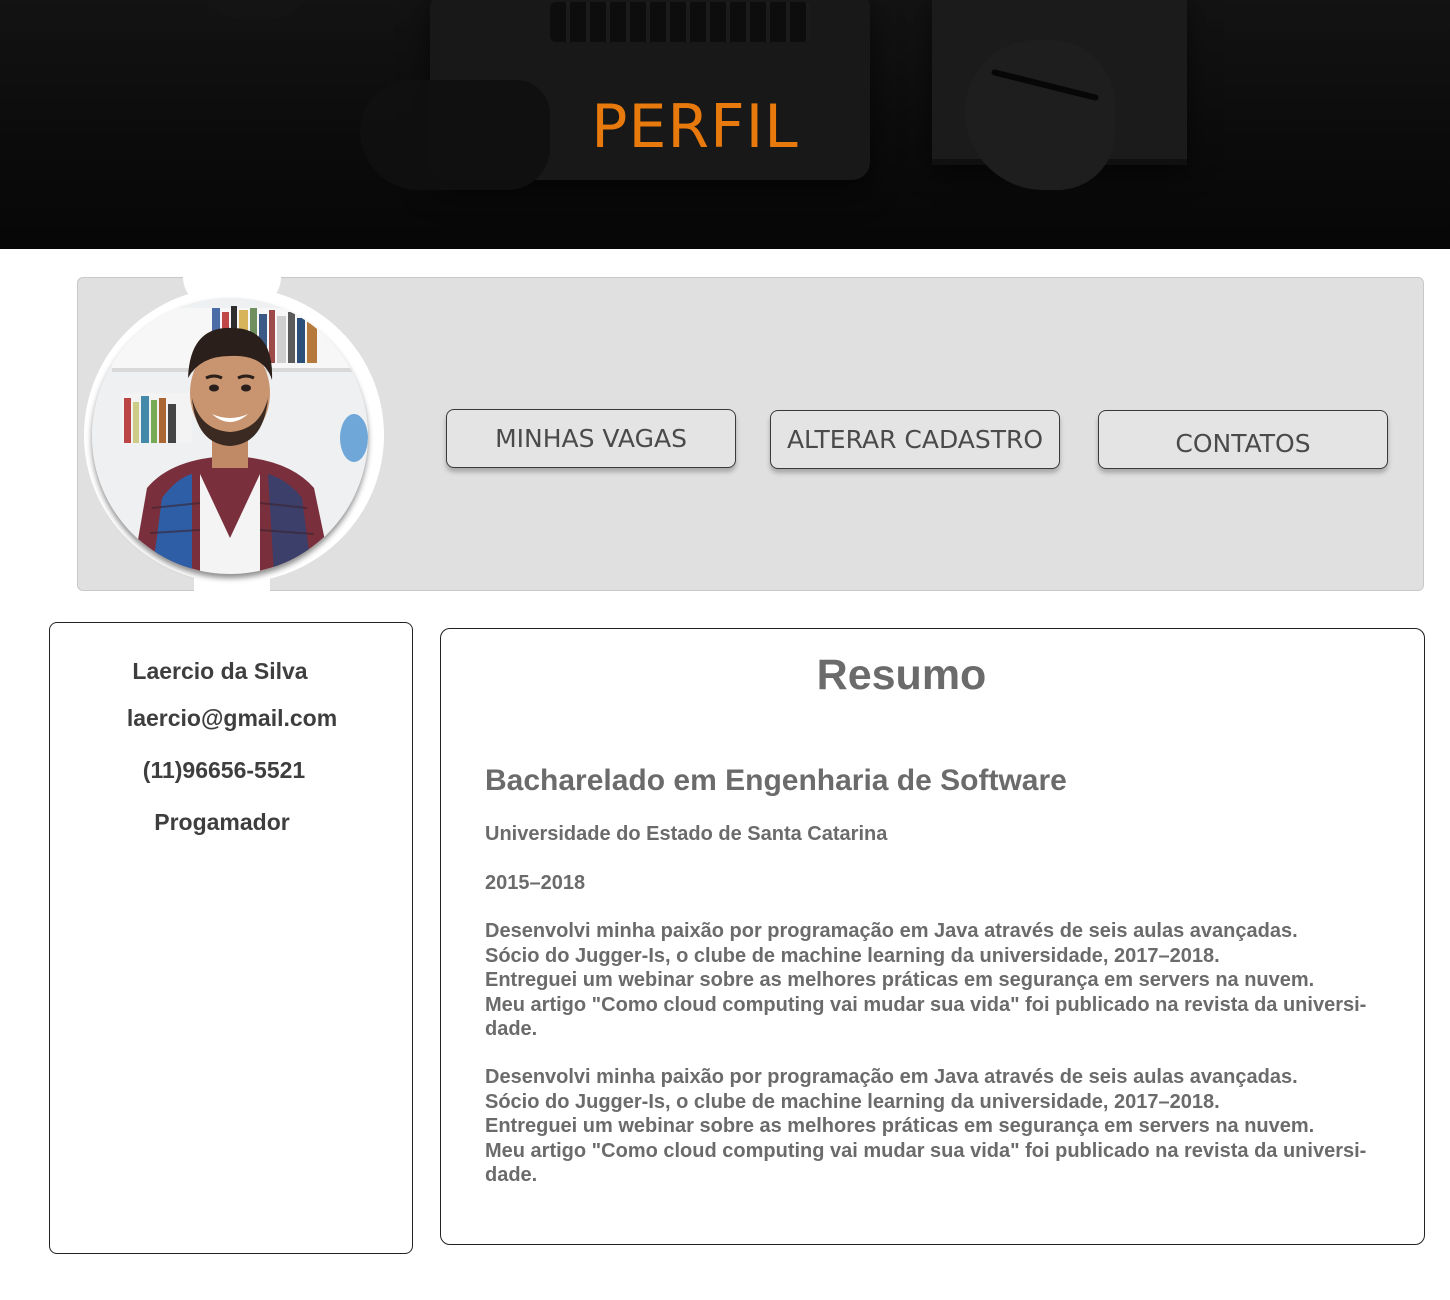 The width and height of the screenshot is (1450, 1300). I want to click on avatar, so click(230, 436).